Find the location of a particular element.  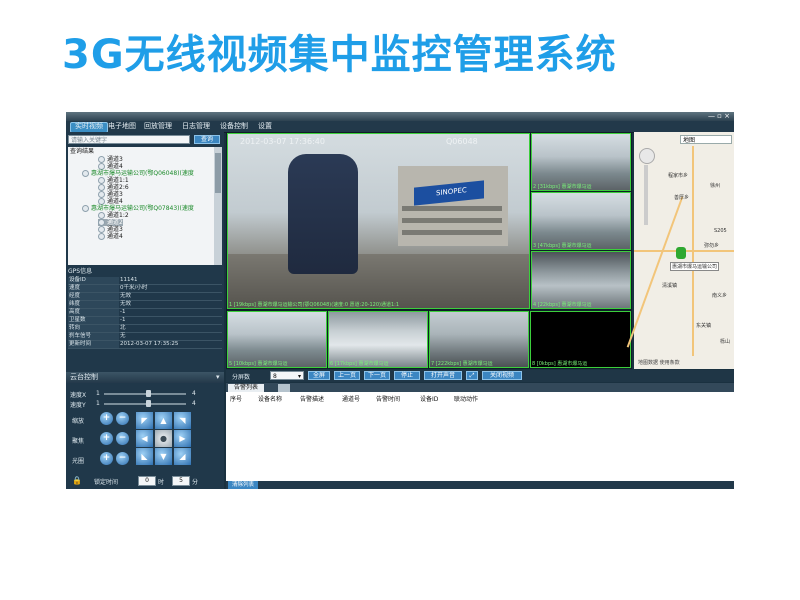

col-header: 设备名称 is located at coordinates (270, 399).